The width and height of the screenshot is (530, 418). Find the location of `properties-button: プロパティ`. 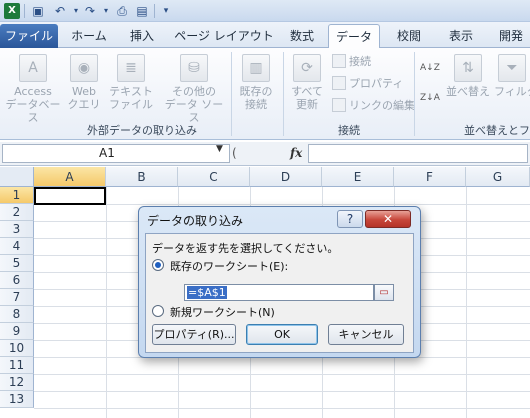

properties-button: プロパティ is located at coordinates (367, 84).